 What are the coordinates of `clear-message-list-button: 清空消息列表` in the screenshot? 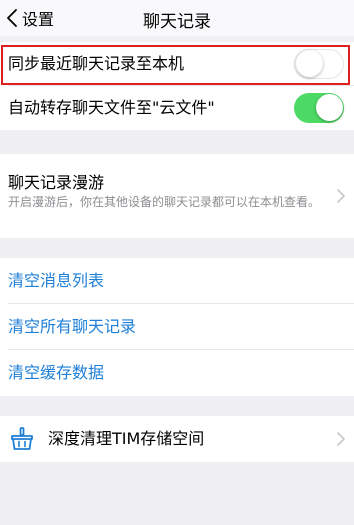 It's located at (177, 281).